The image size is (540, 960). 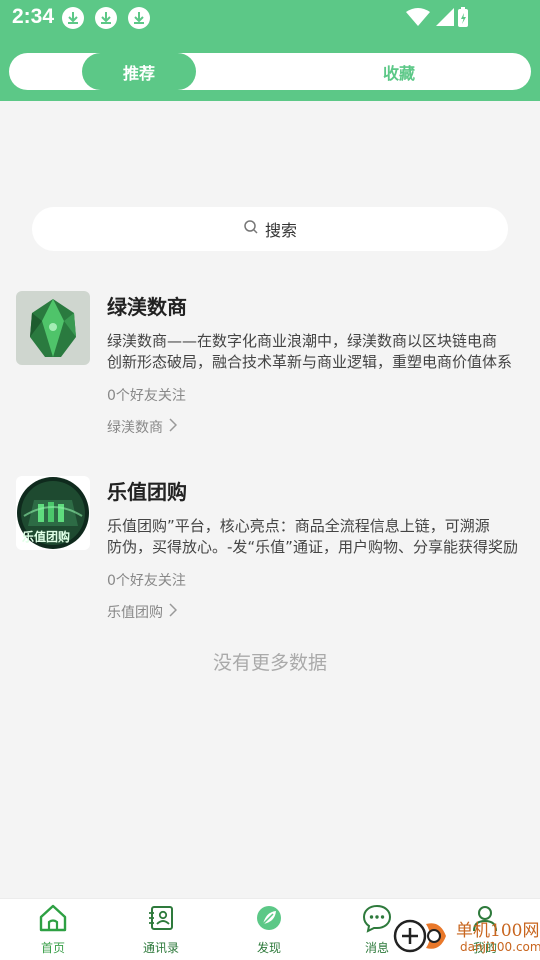 What do you see at coordinates (270, 18) in the screenshot?
I see `status-bar: 2:34` at bounding box center [270, 18].